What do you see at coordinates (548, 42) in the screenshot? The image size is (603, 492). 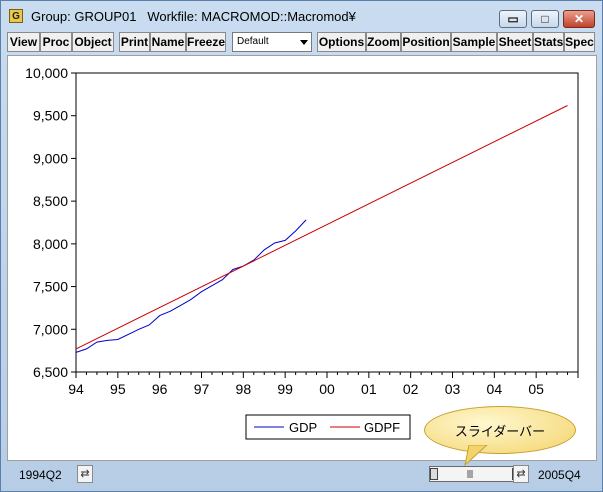 I see `stats-button: Stats` at bounding box center [548, 42].